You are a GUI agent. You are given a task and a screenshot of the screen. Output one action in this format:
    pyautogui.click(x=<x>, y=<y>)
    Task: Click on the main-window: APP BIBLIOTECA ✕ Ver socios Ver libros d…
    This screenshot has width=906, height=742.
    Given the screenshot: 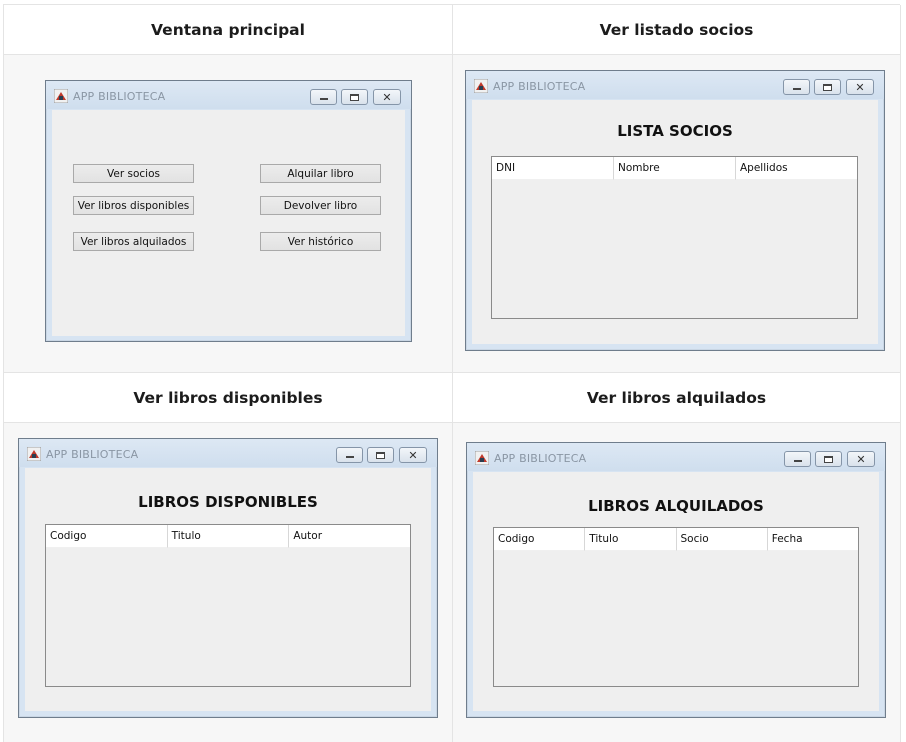 What is the action you would take?
    pyautogui.click(x=228, y=211)
    